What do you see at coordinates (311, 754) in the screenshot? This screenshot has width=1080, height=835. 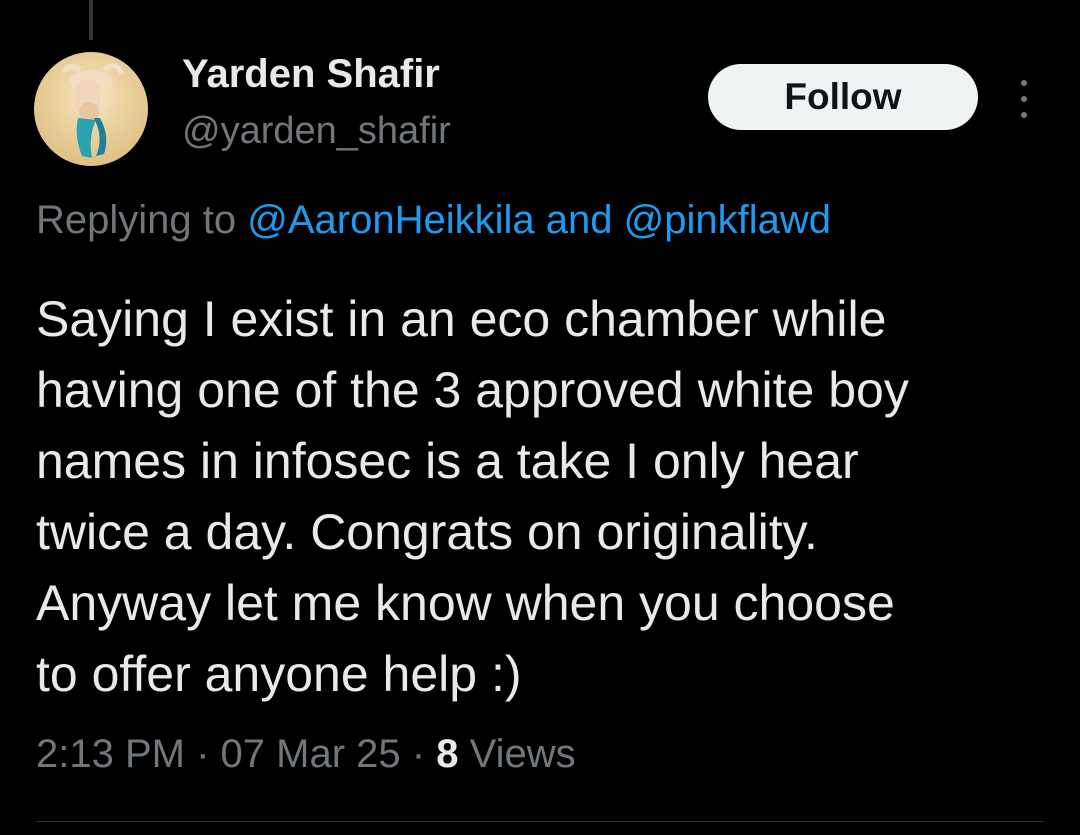 I see `tweet-date: 07 Mar 25` at bounding box center [311, 754].